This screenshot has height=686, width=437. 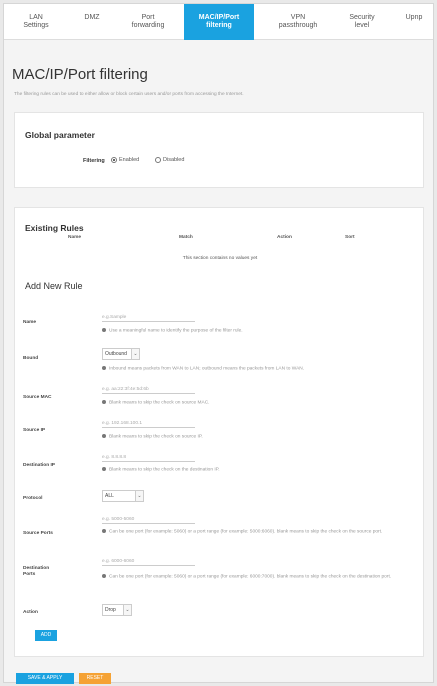 I want to click on tab-security-level: Security level, so click(x=362, y=22).